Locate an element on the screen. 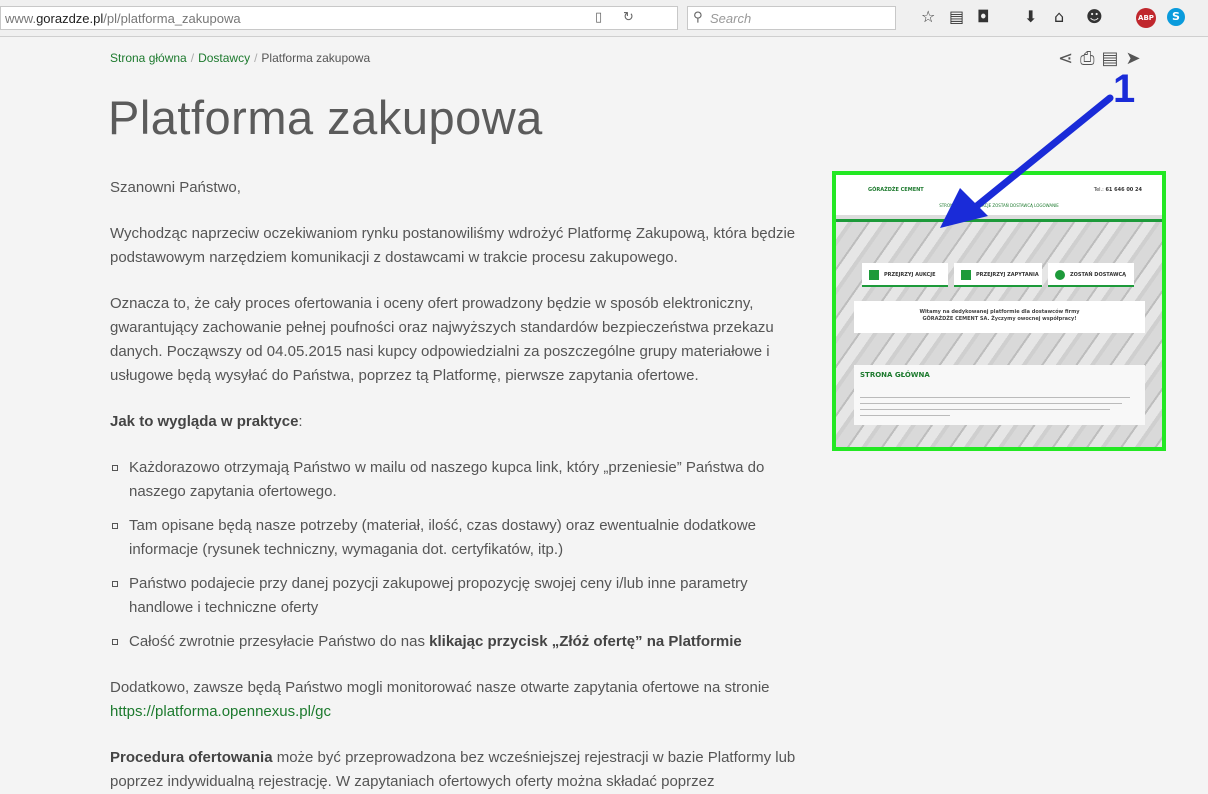  thumbnail-panel: STRONA GŁÓWNA is located at coordinates (999, 395).